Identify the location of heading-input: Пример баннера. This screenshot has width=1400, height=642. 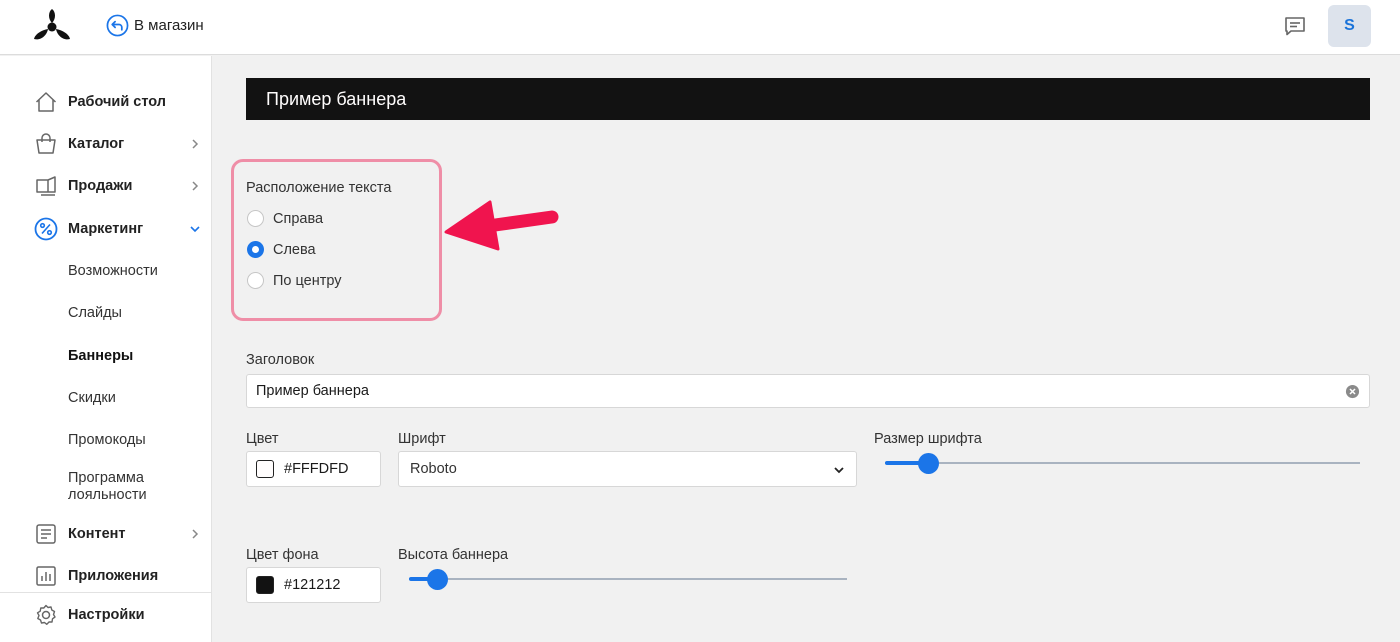
(808, 391).